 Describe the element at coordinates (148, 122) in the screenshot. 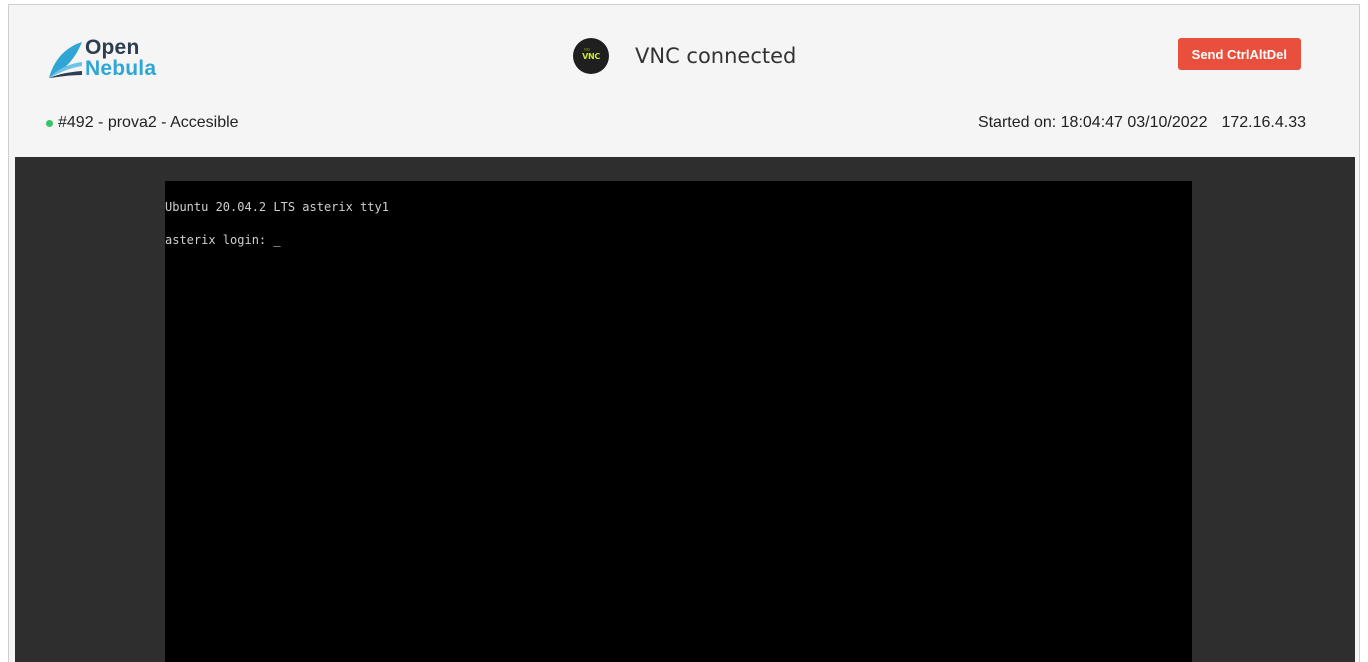

I see `vm-label: #492 - prova2 - Accesible` at that location.